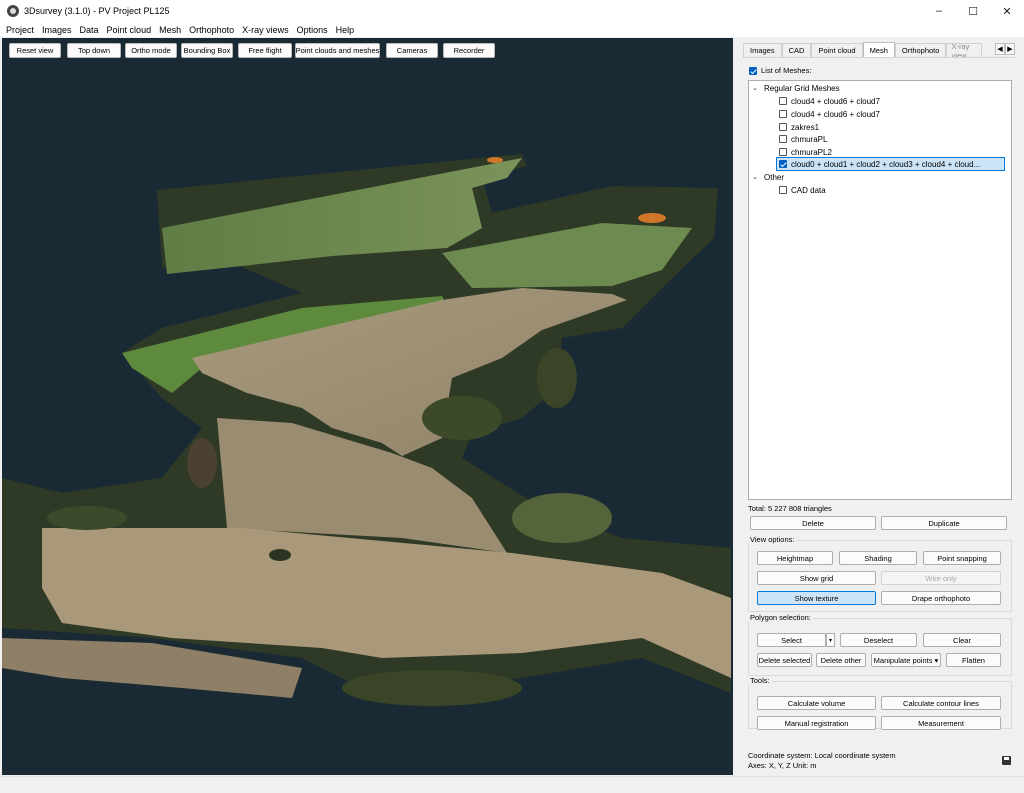  I want to click on tab-scroll-right-icon: ▶, so click(1010, 49).